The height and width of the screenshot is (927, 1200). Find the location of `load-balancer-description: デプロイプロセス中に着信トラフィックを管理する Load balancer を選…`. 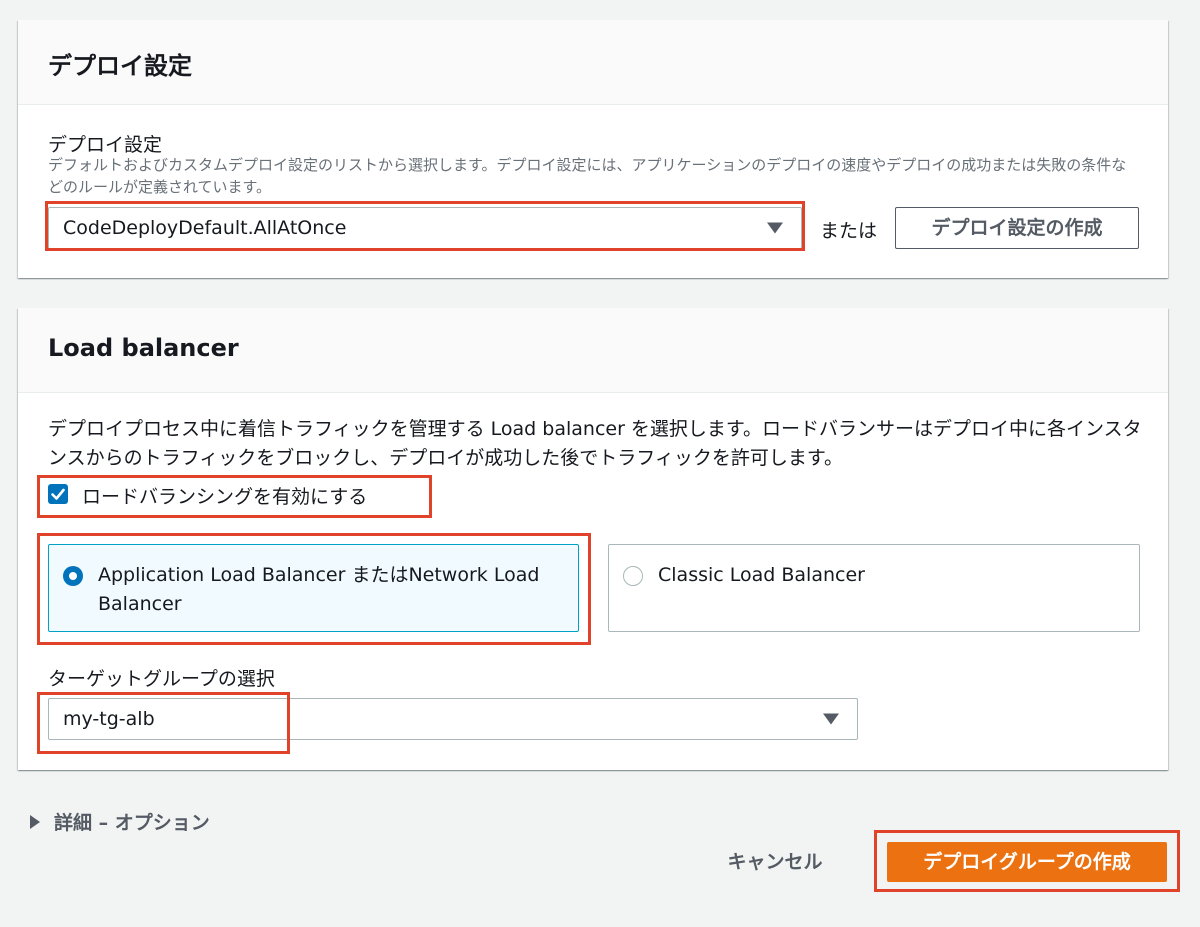

load-balancer-description: デプロイプロセス中に着信トラフィックを管理する Load balancer を選… is located at coordinates (595, 443).